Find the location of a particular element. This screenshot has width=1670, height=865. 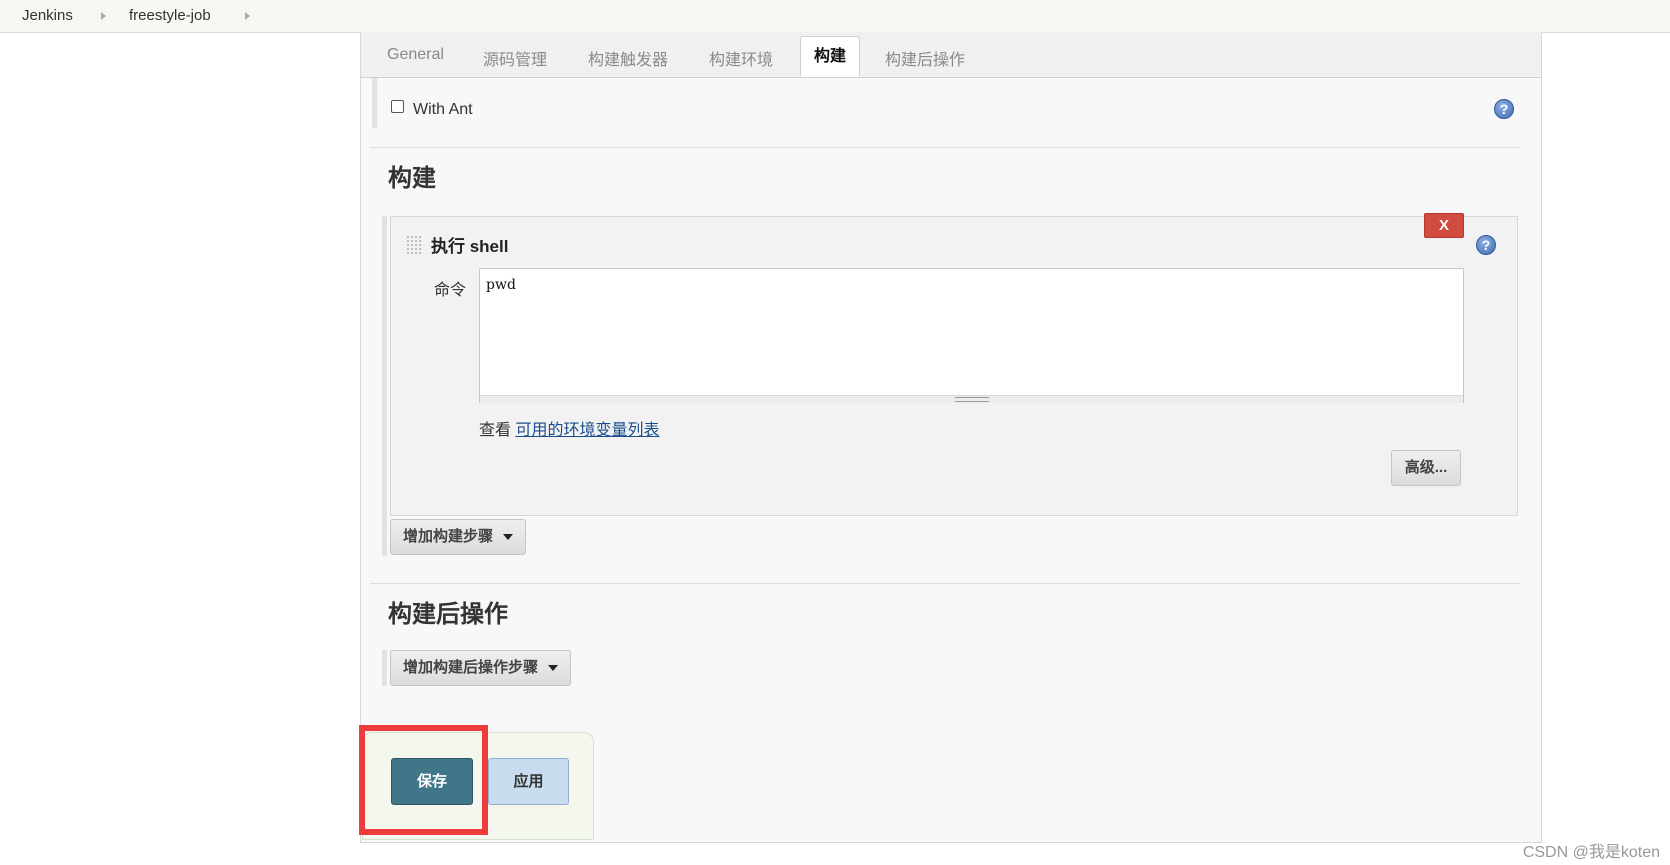

tab-bar: General 源码管理 构建触发器 构建环境 构建 构建后操作 is located at coordinates (951, 55).